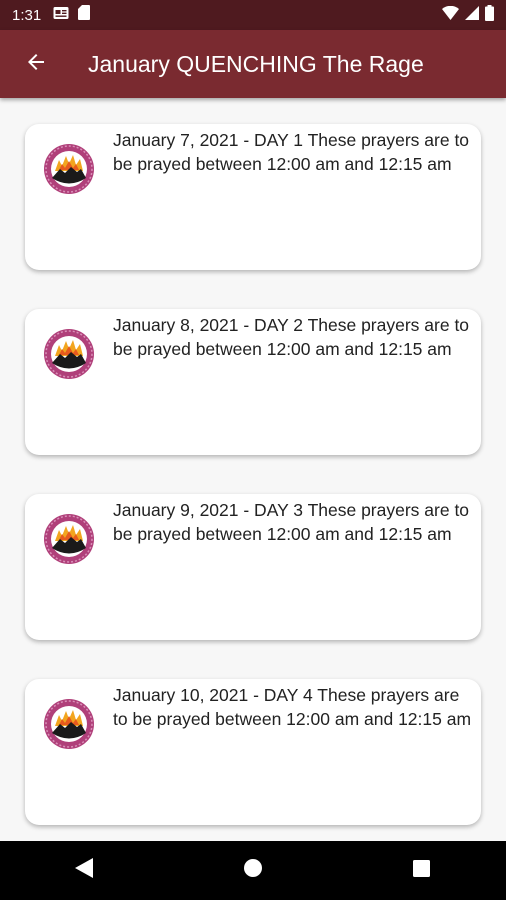  Describe the element at coordinates (253, 15) in the screenshot. I see `status-bar: 1:31` at that location.